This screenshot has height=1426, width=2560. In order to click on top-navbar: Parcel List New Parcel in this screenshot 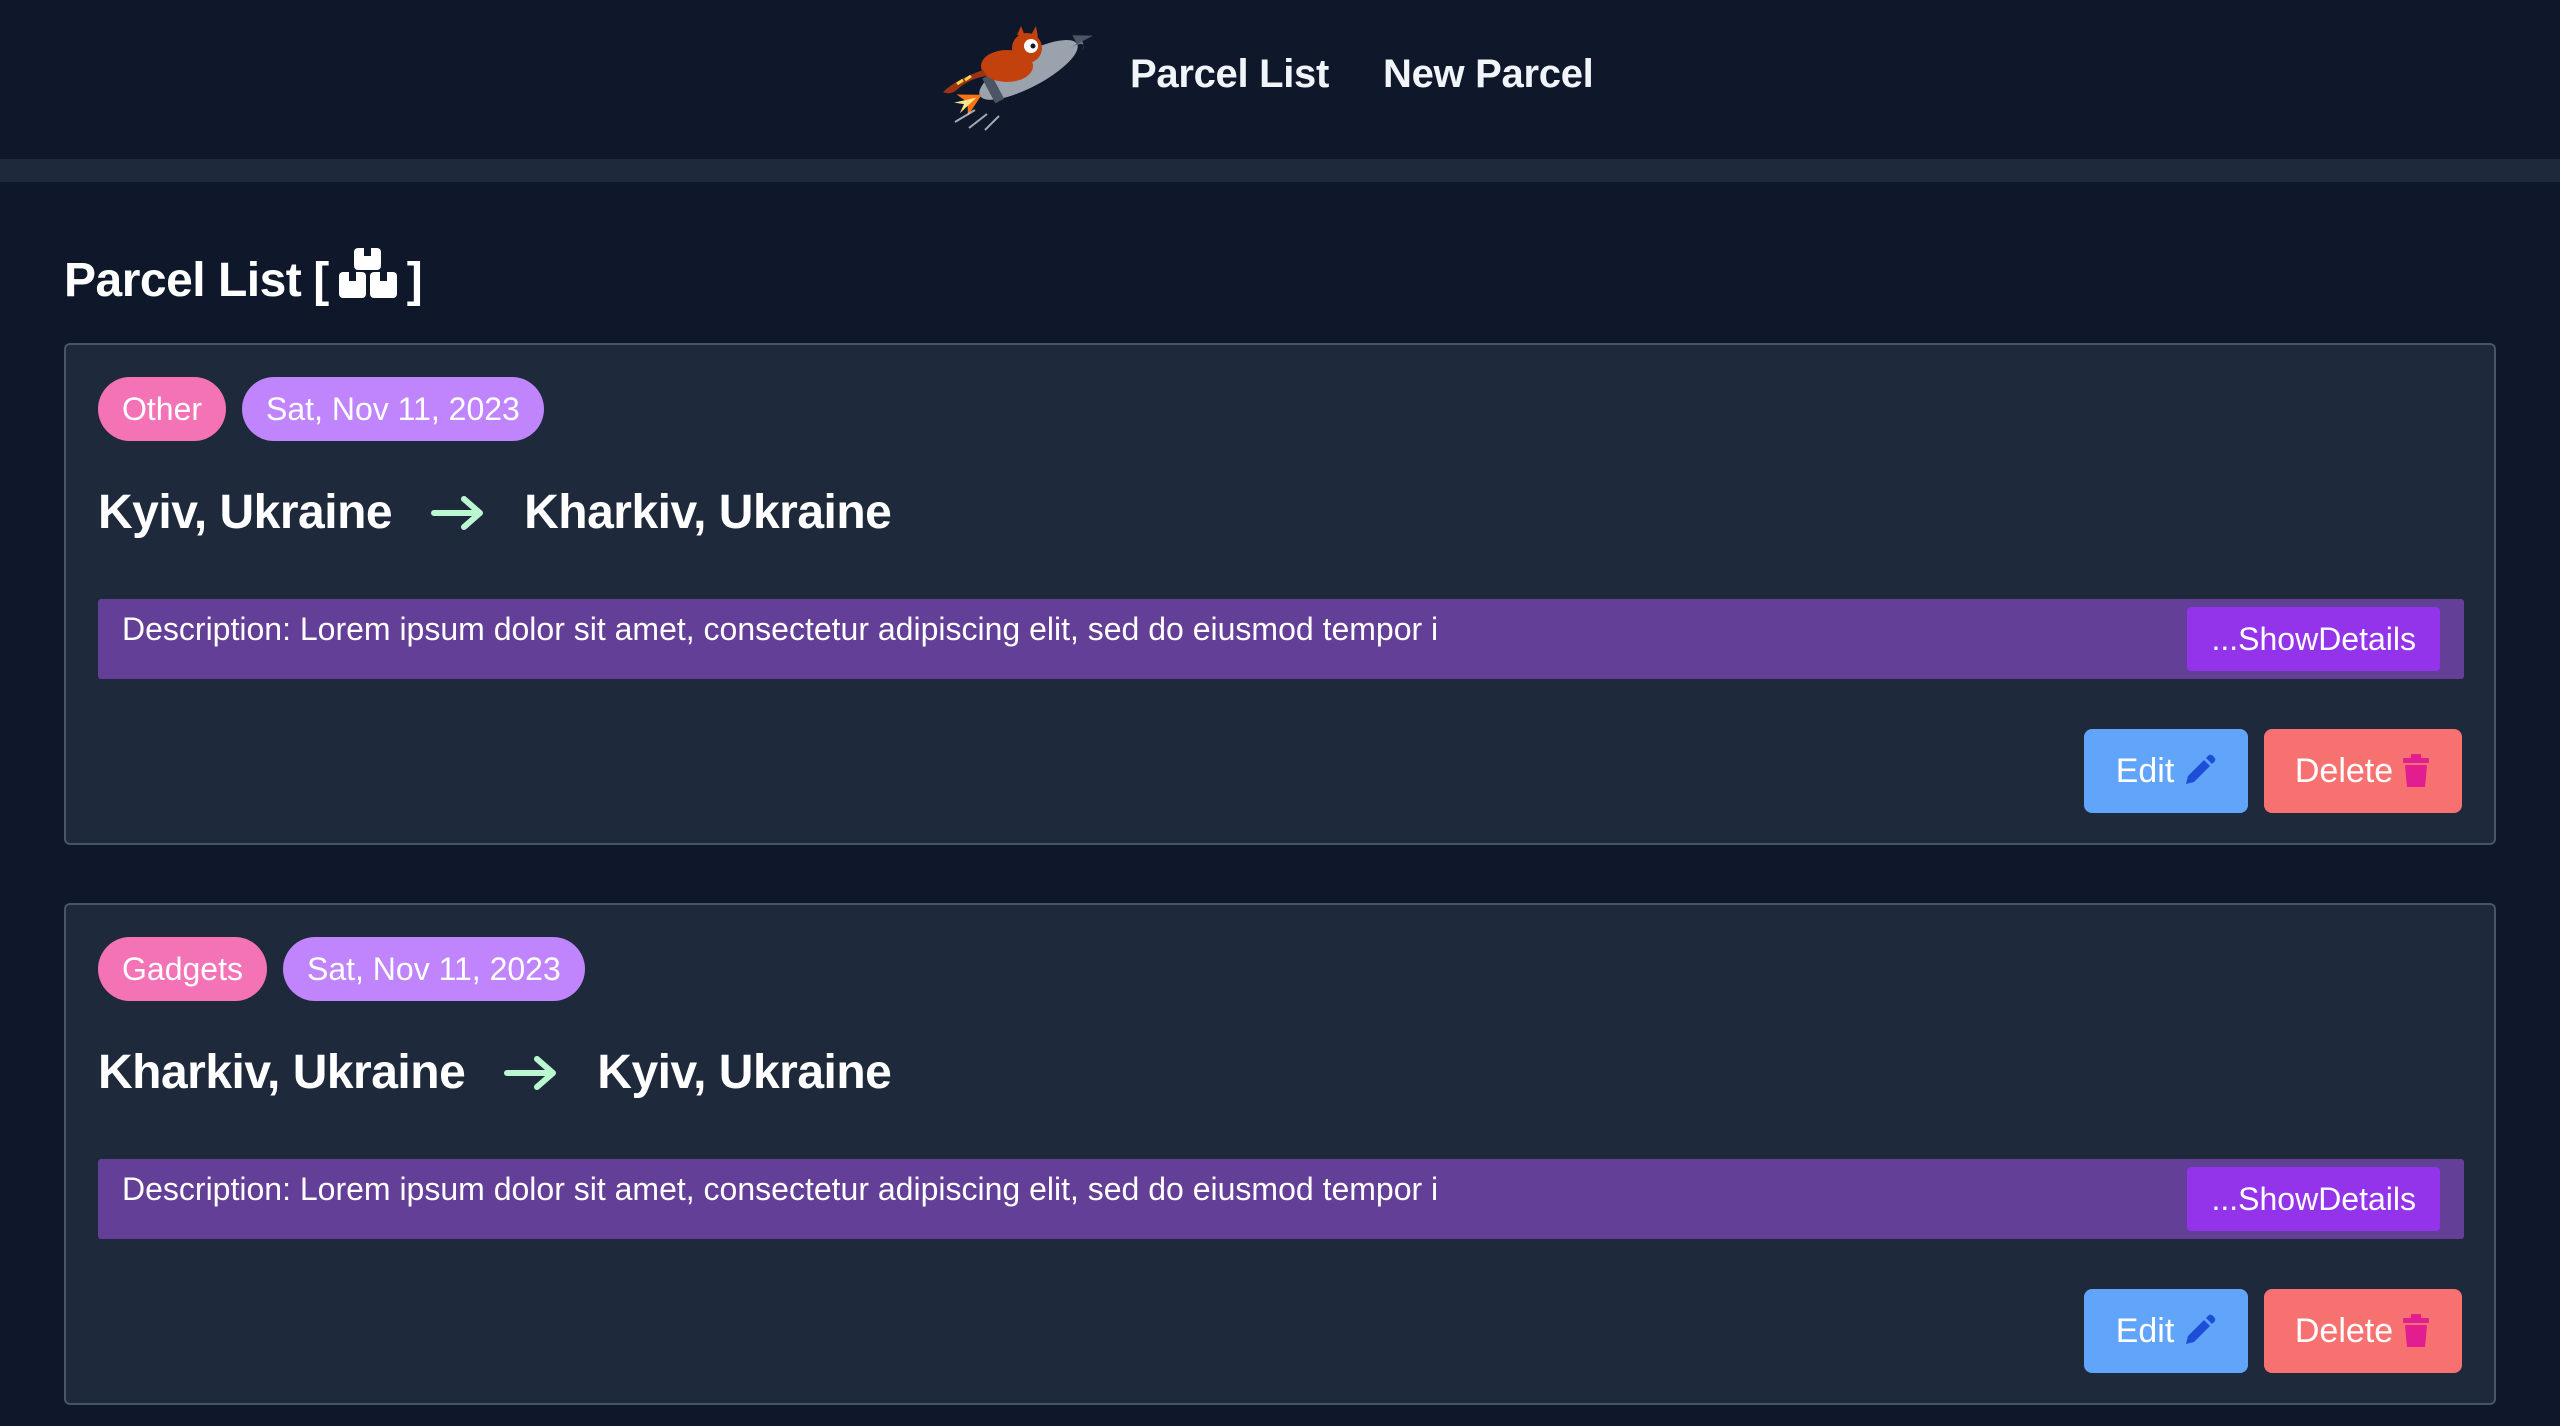, I will do `click(1280, 79)`.